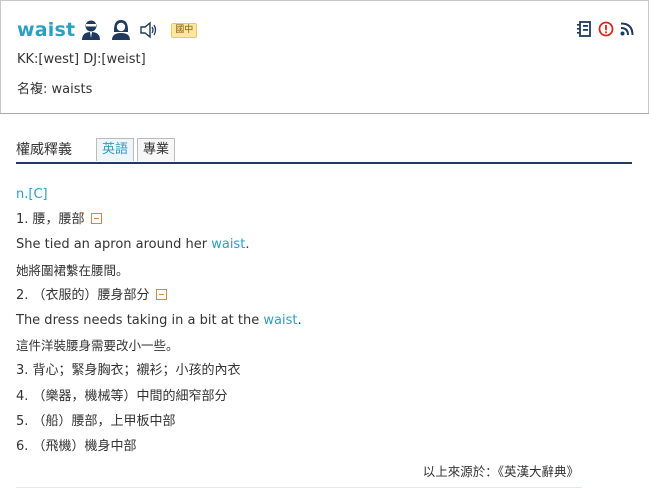  I want to click on definition-tabs: 權威釋義 英語 專業, so click(324, 150).